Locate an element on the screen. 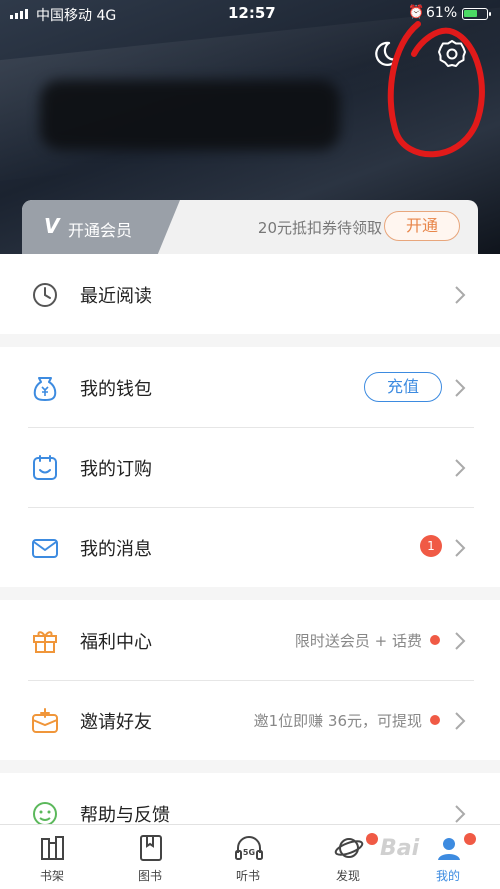 The width and height of the screenshot is (500, 889). headphones-5g-icon: 5G is located at coordinates (249, 848).